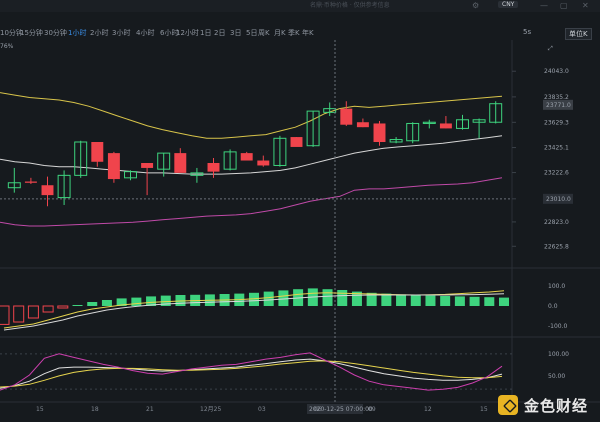  Describe the element at coordinates (558, 354) in the screenshot. I see `kdj-tick-label: 100.00` at that location.